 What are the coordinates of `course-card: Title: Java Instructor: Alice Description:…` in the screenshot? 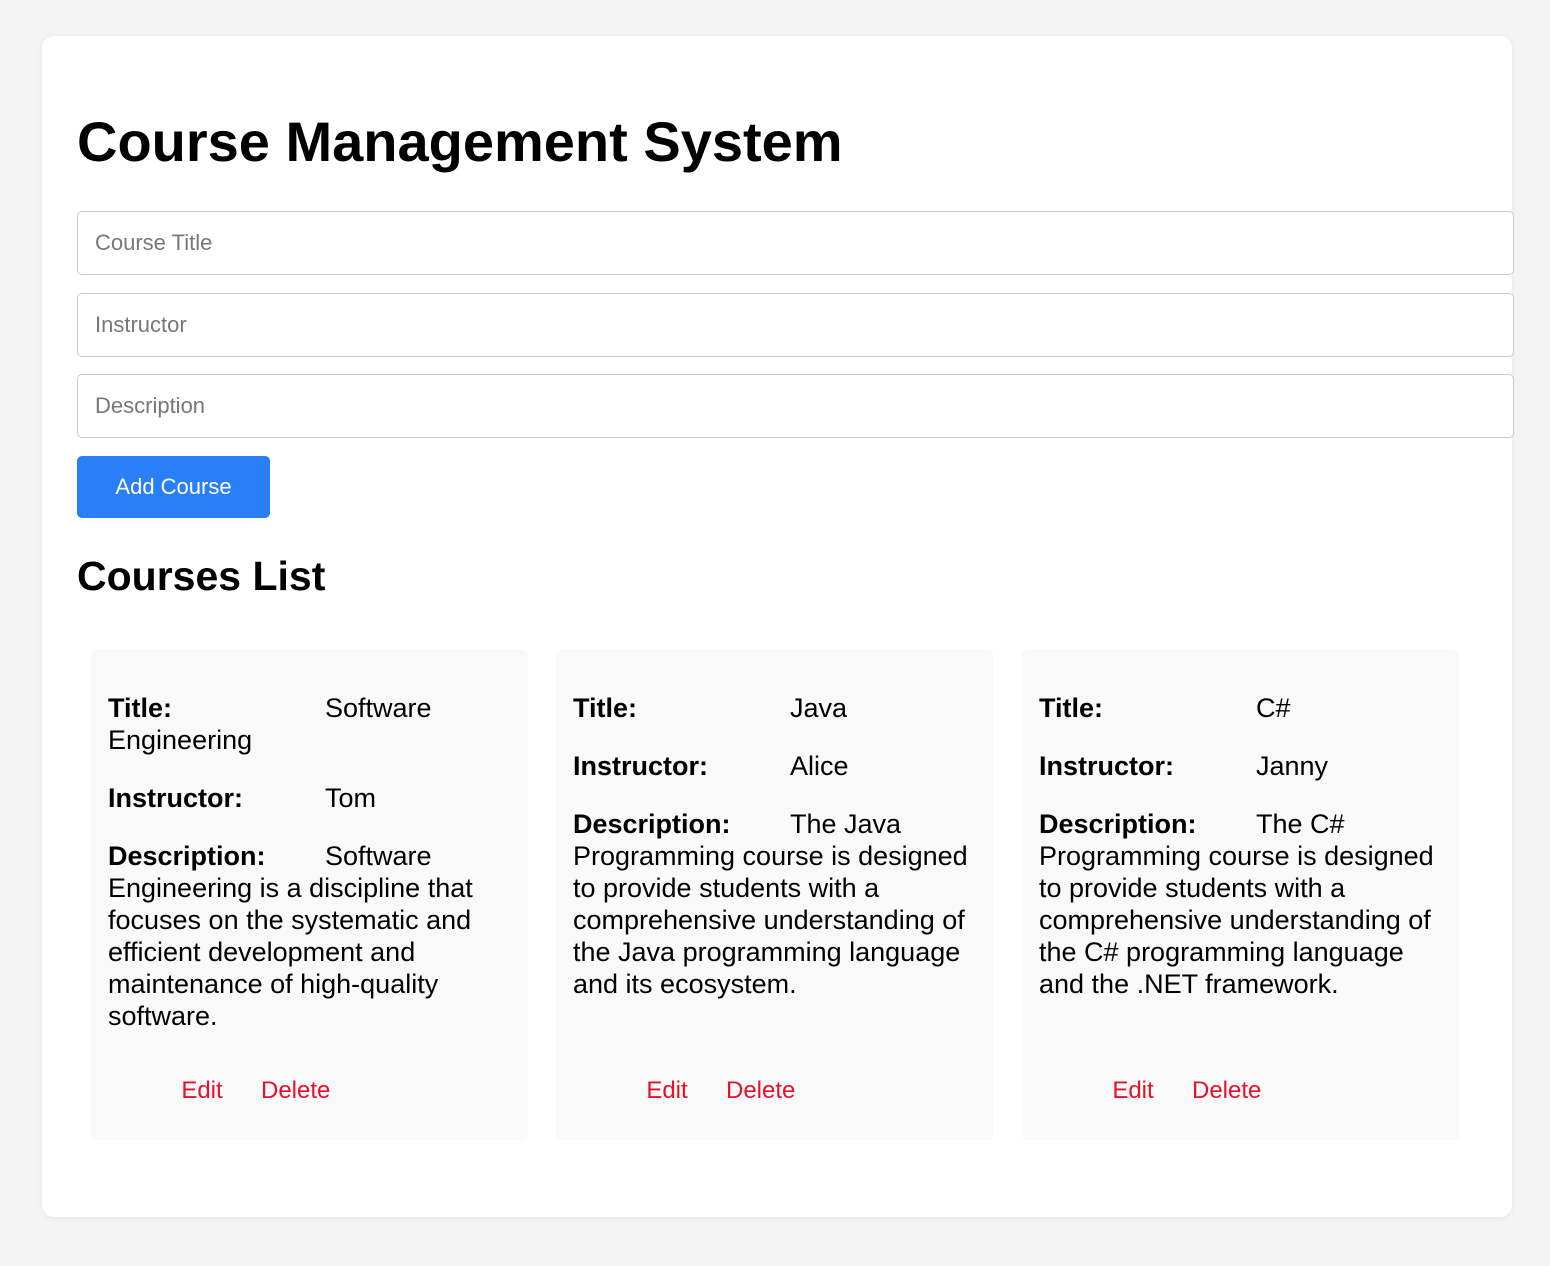 It's located at (774, 895).